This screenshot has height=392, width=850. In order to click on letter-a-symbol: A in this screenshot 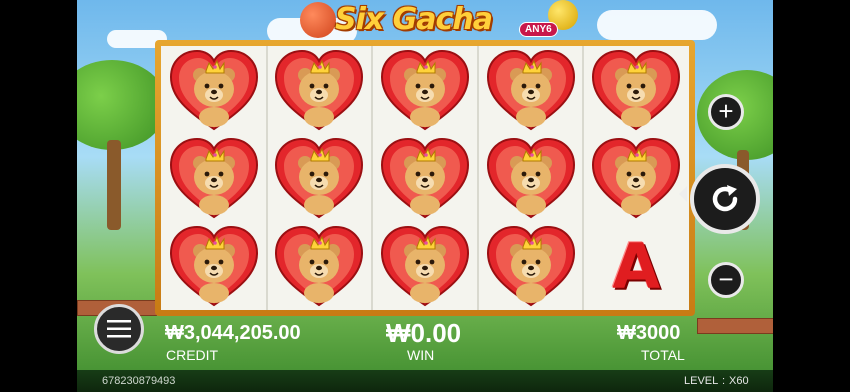, I will do `click(636, 266)`.